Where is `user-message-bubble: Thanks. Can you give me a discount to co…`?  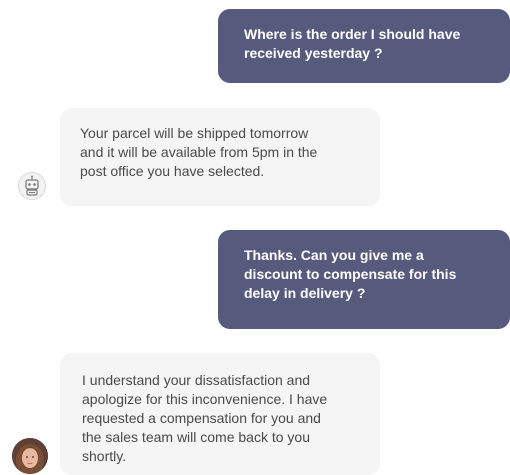
user-message-bubble: Thanks. Can you give me a discount to co… is located at coordinates (364, 279).